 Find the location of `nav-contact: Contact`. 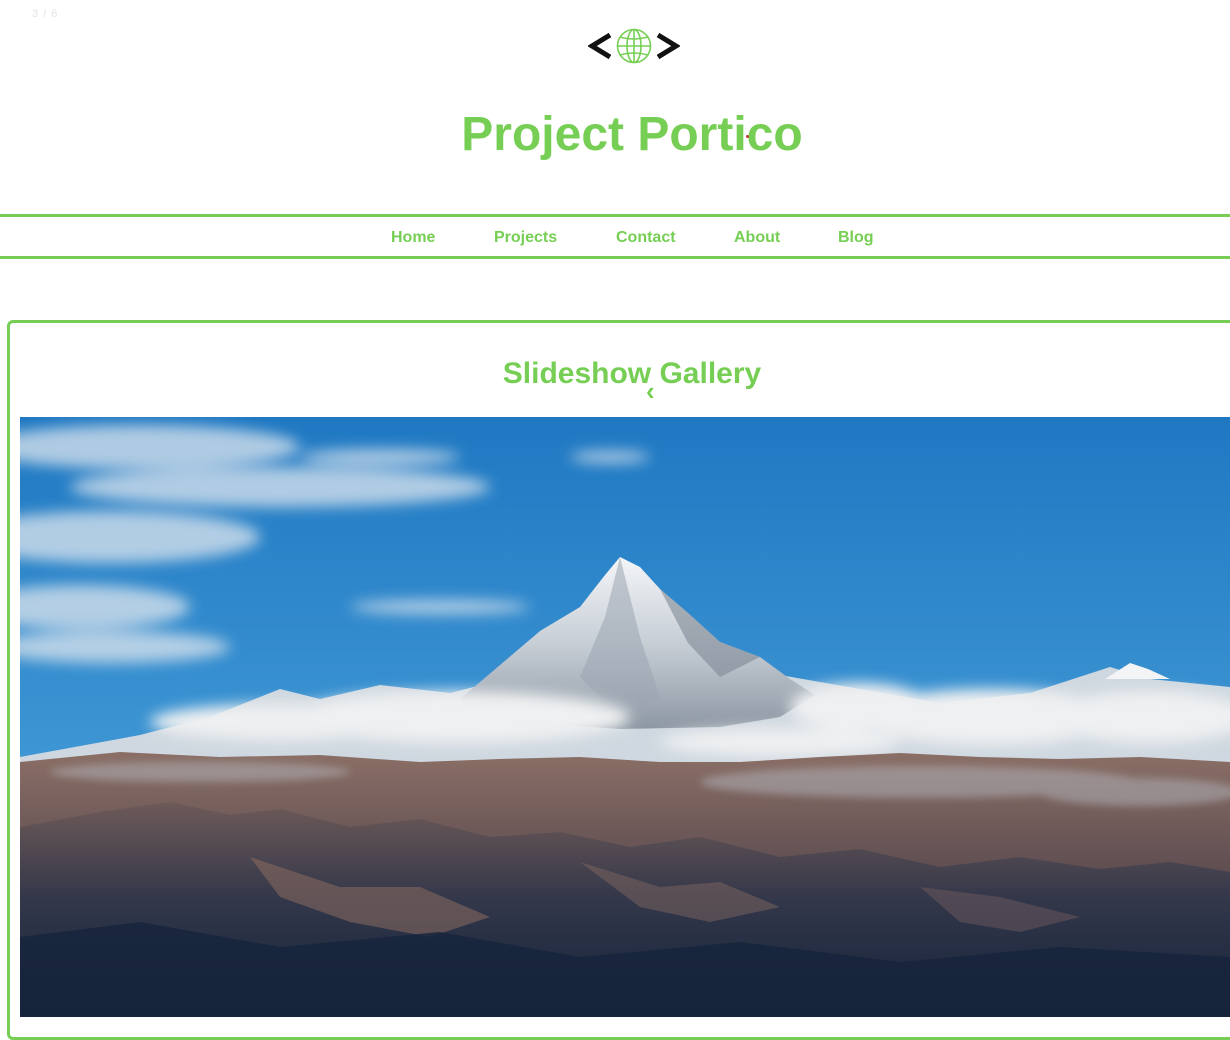

nav-contact: Contact is located at coordinates (646, 238).